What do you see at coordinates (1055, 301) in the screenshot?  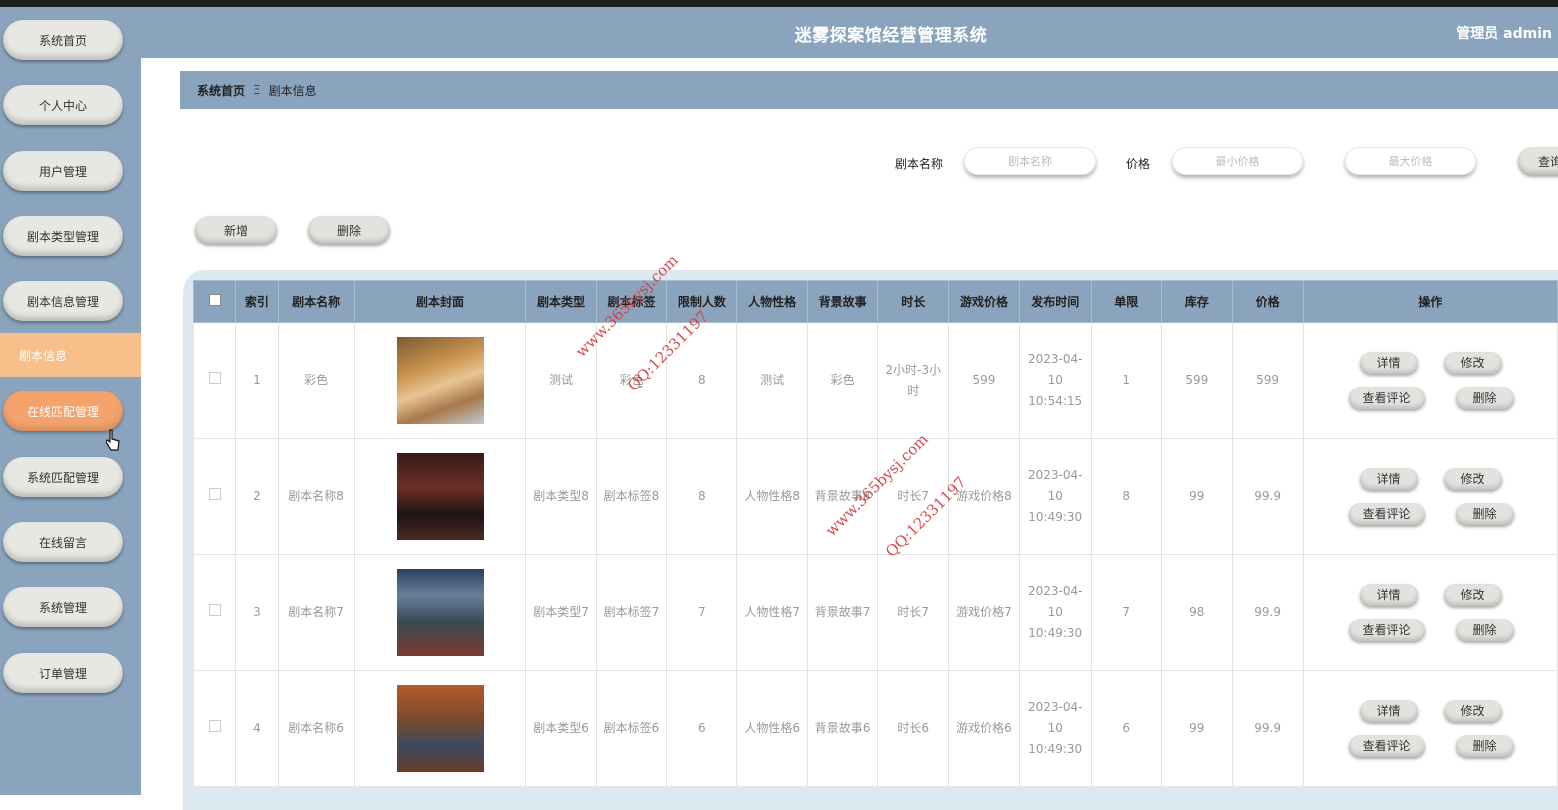 I see `column-header: 发布时间` at bounding box center [1055, 301].